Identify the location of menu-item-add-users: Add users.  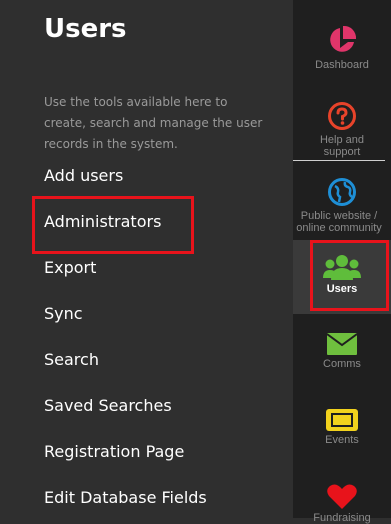
(83, 175).